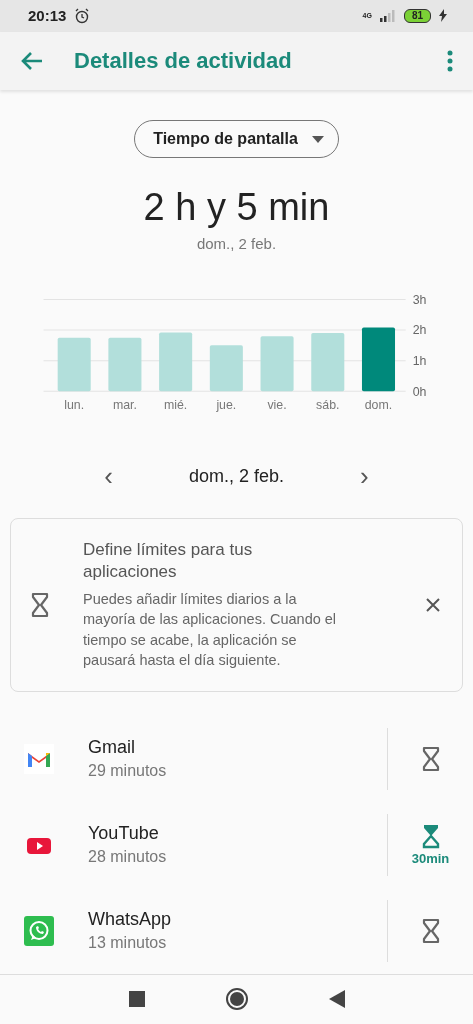  I want to click on signal-icon, so click(387, 15).